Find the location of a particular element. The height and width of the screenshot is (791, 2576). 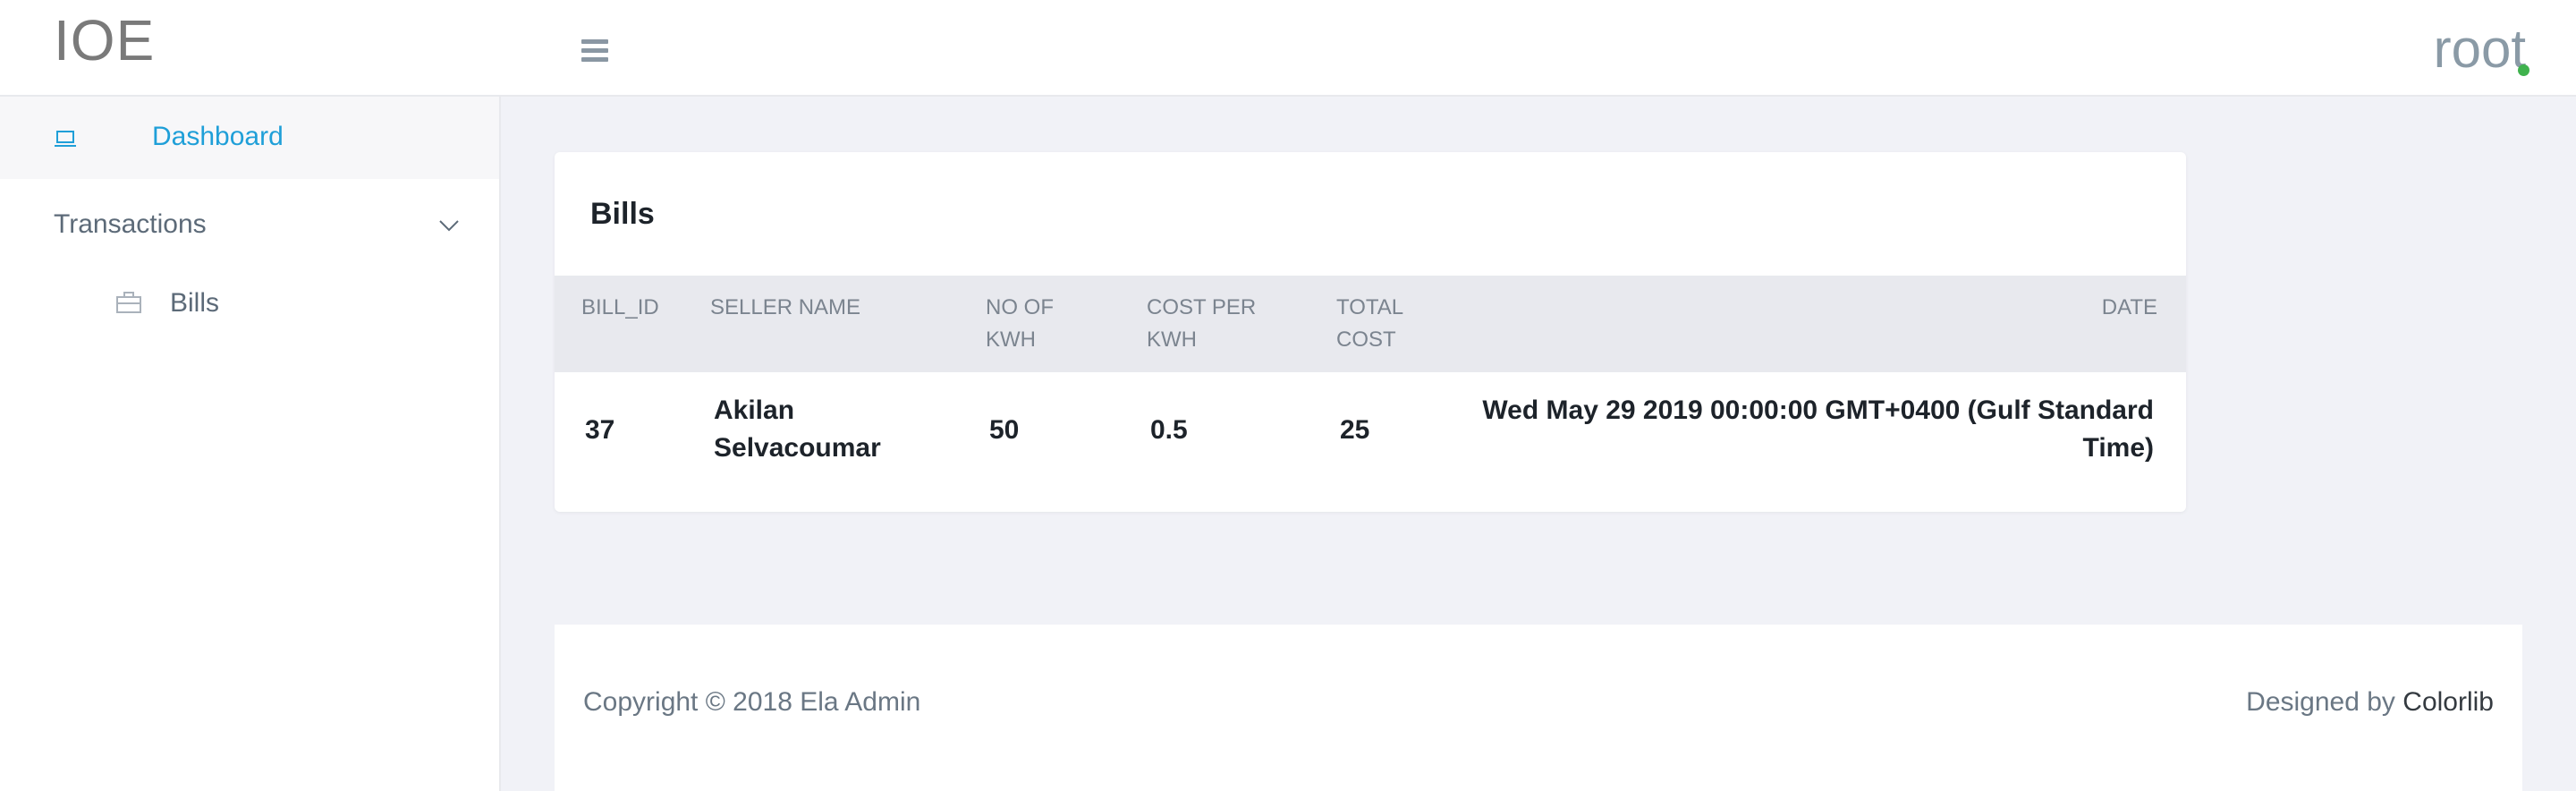

column-header-seller-name: SELLER NAME is located at coordinates (785, 307).